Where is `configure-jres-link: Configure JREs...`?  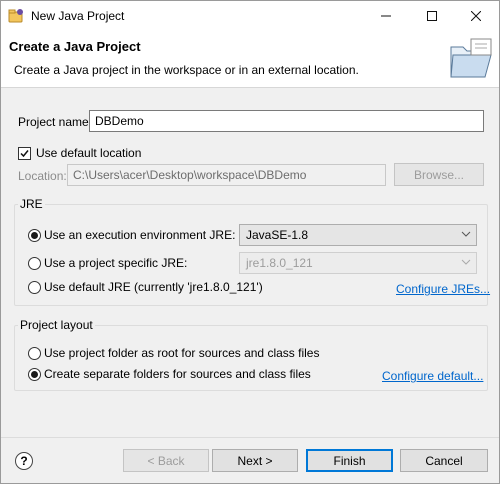 configure-jres-link: Configure JREs... is located at coordinates (443, 289).